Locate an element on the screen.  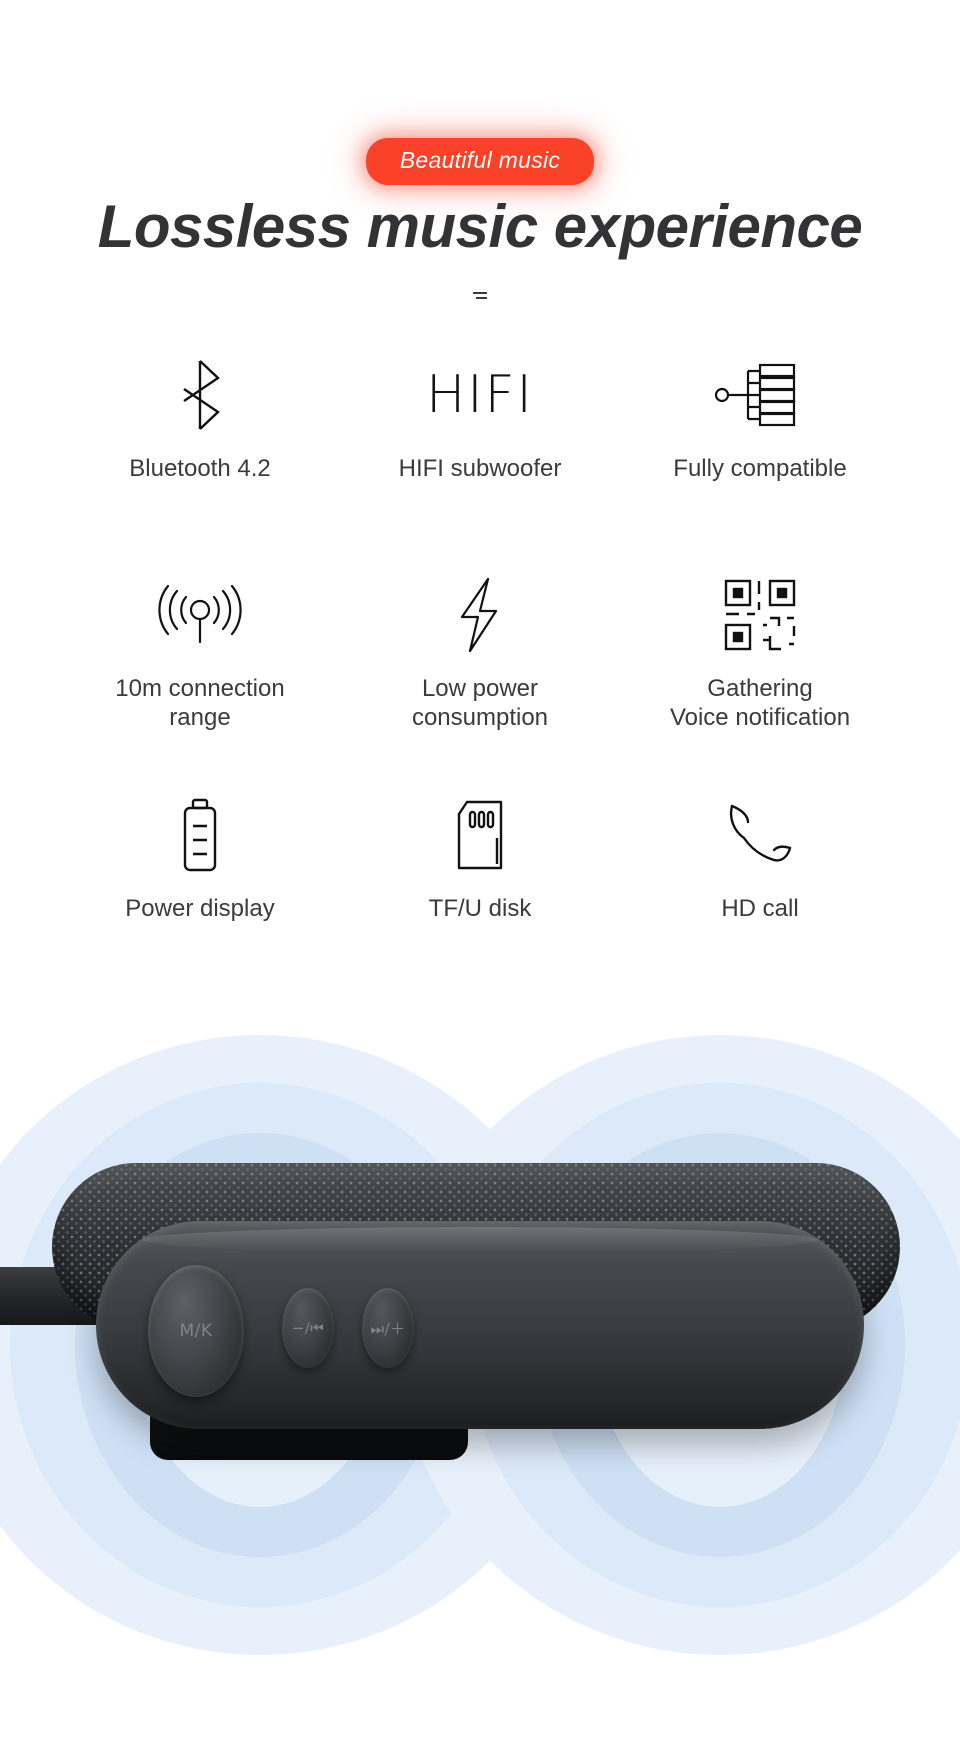
feature-label: Low power consumption is located at coordinates (480, 703).